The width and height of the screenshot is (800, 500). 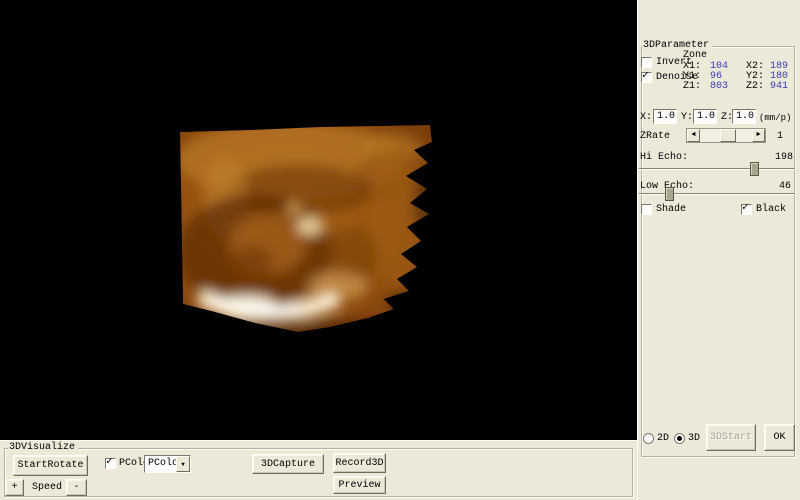 What do you see at coordinates (646, 62) in the screenshot?
I see `invert-checkbox` at bounding box center [646, 62].